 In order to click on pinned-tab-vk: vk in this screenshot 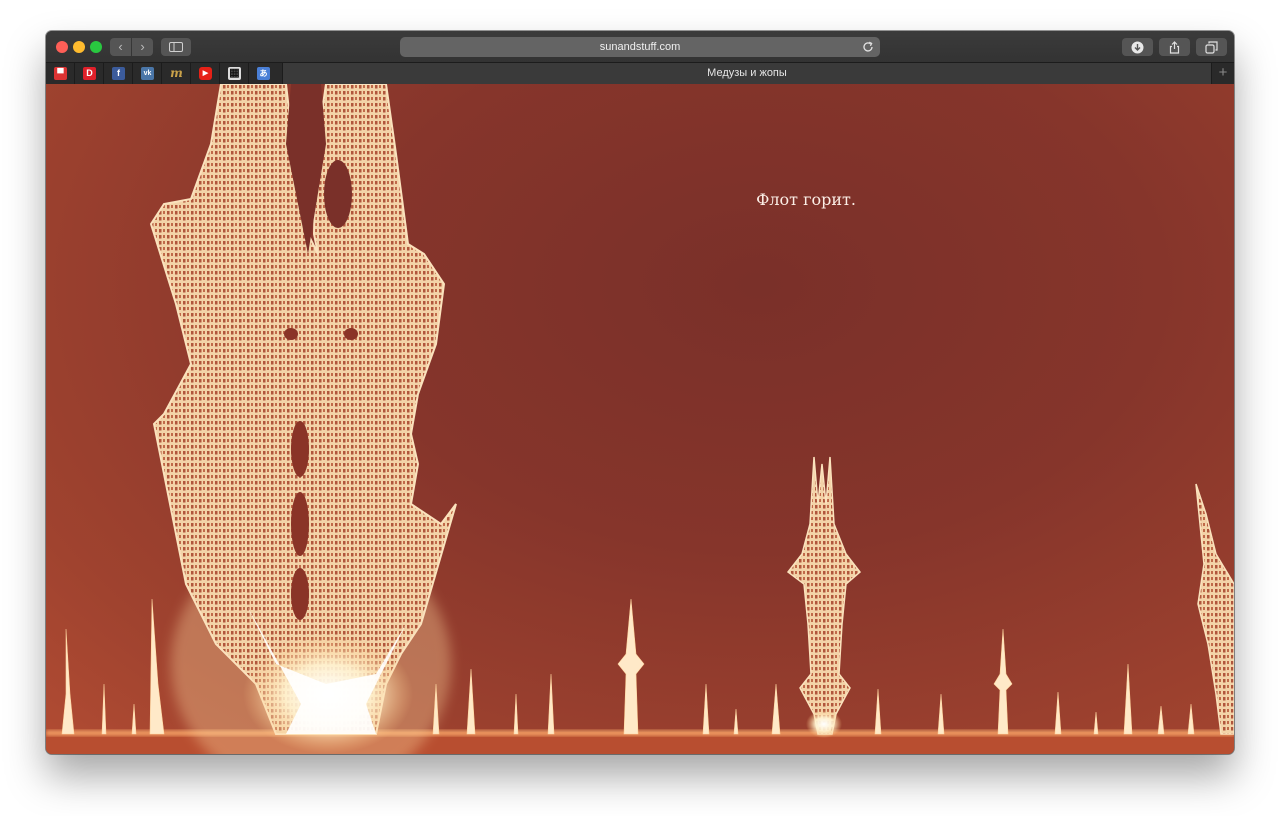, I will do `click(147, 73)`.